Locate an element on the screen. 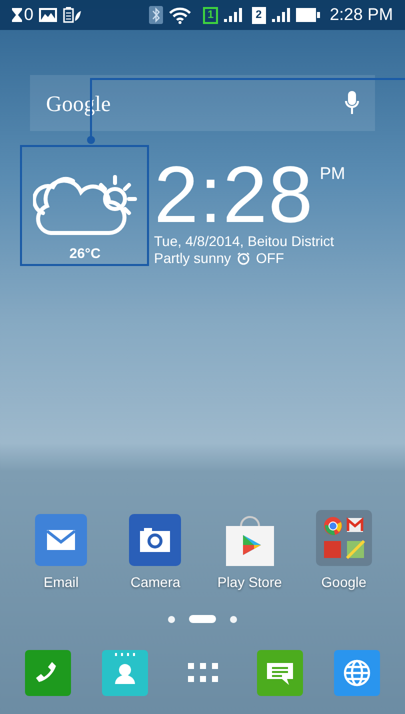 Image resolution: width=405 pixels, height=714 pixels. weather-condition-text: Partly sunny is located at coordinates (193, 258).